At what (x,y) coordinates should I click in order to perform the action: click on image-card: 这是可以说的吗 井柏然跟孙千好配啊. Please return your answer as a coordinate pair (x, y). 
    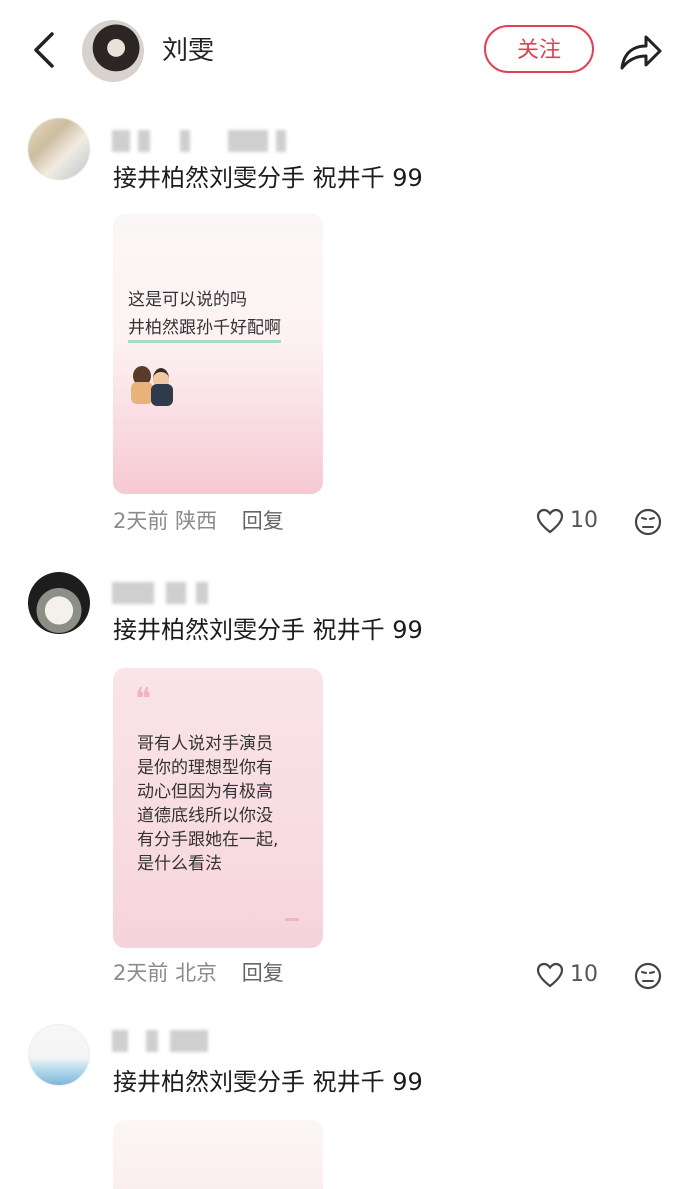
    Looking at the image, I should click on (218, 354).